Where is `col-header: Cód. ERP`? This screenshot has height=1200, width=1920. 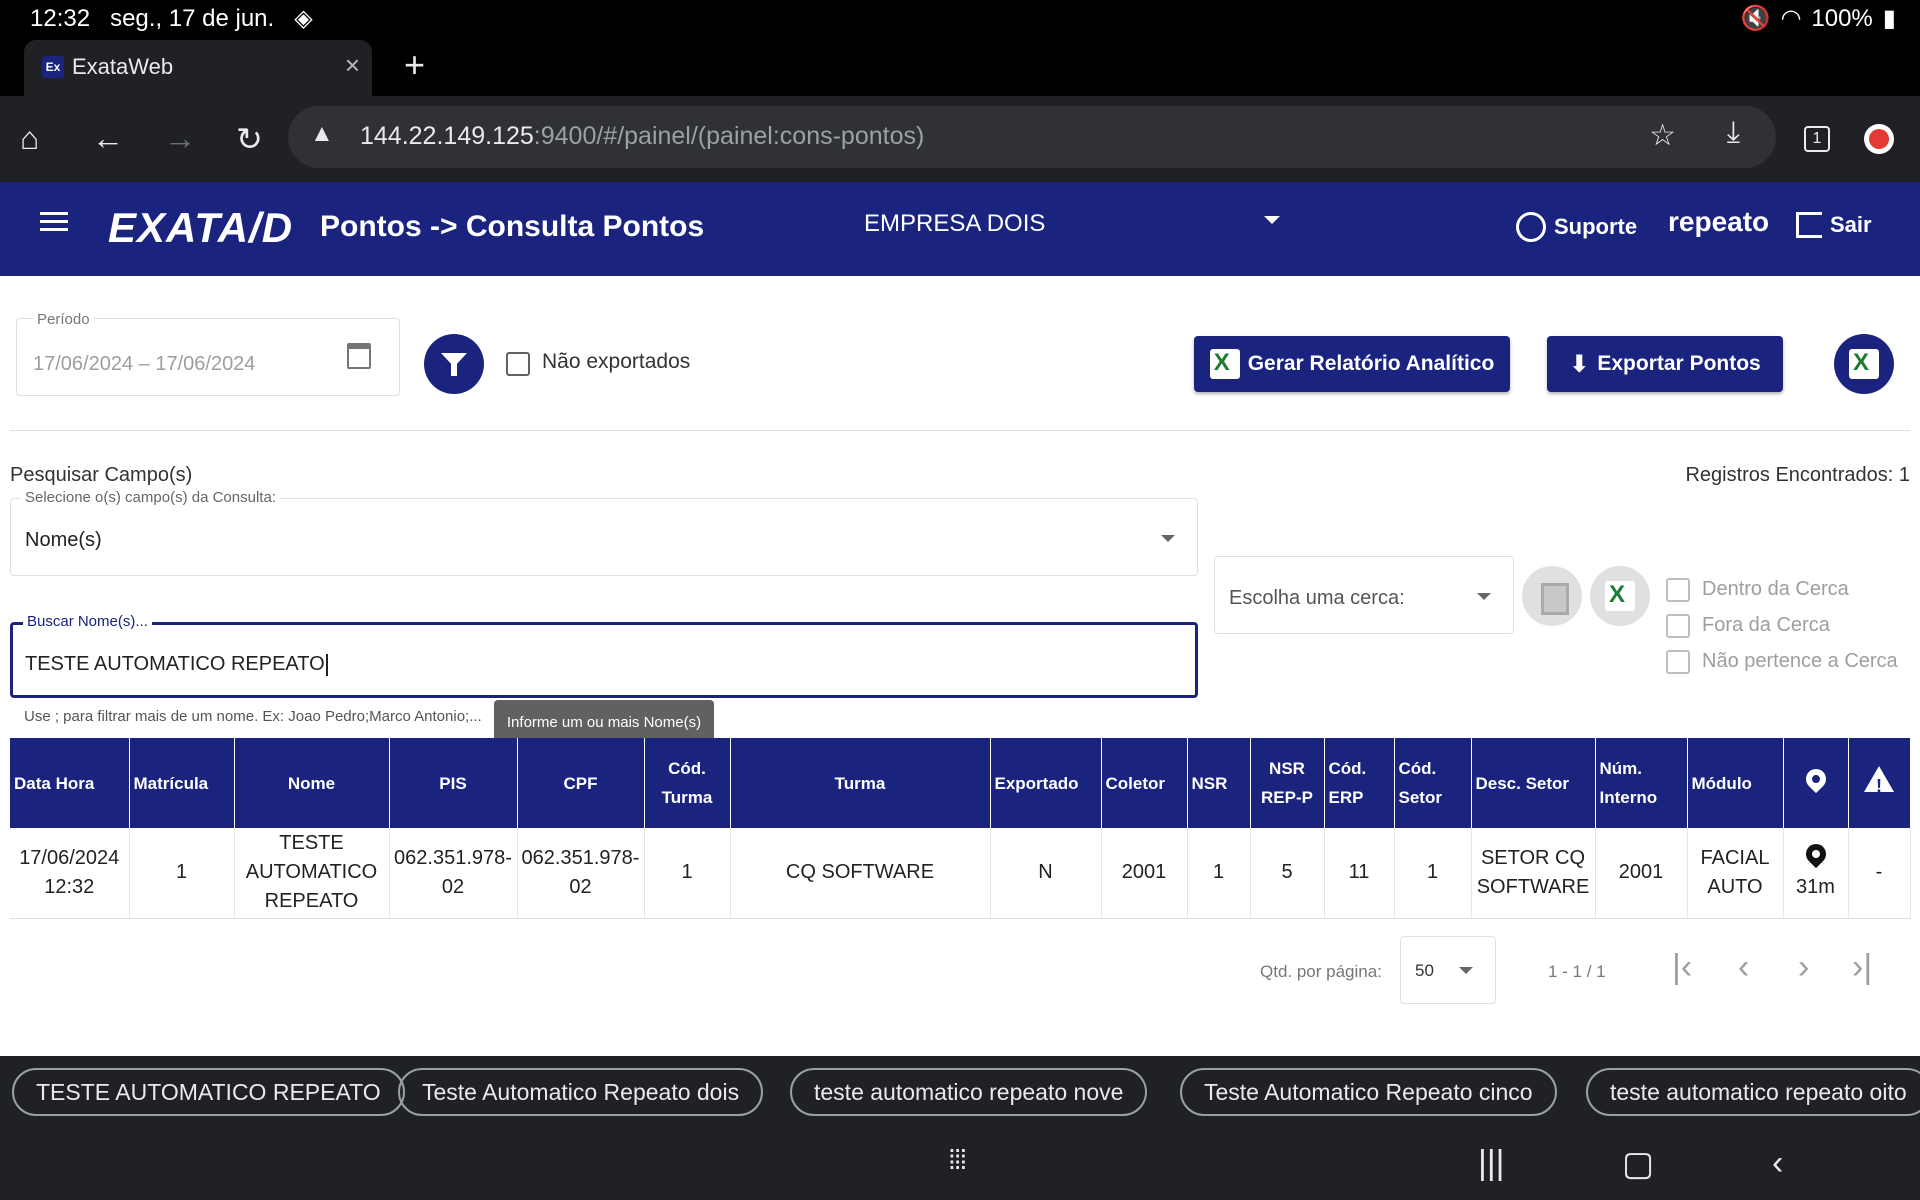
col-header: Cód. ERP is located at coordinates (1359, 783).